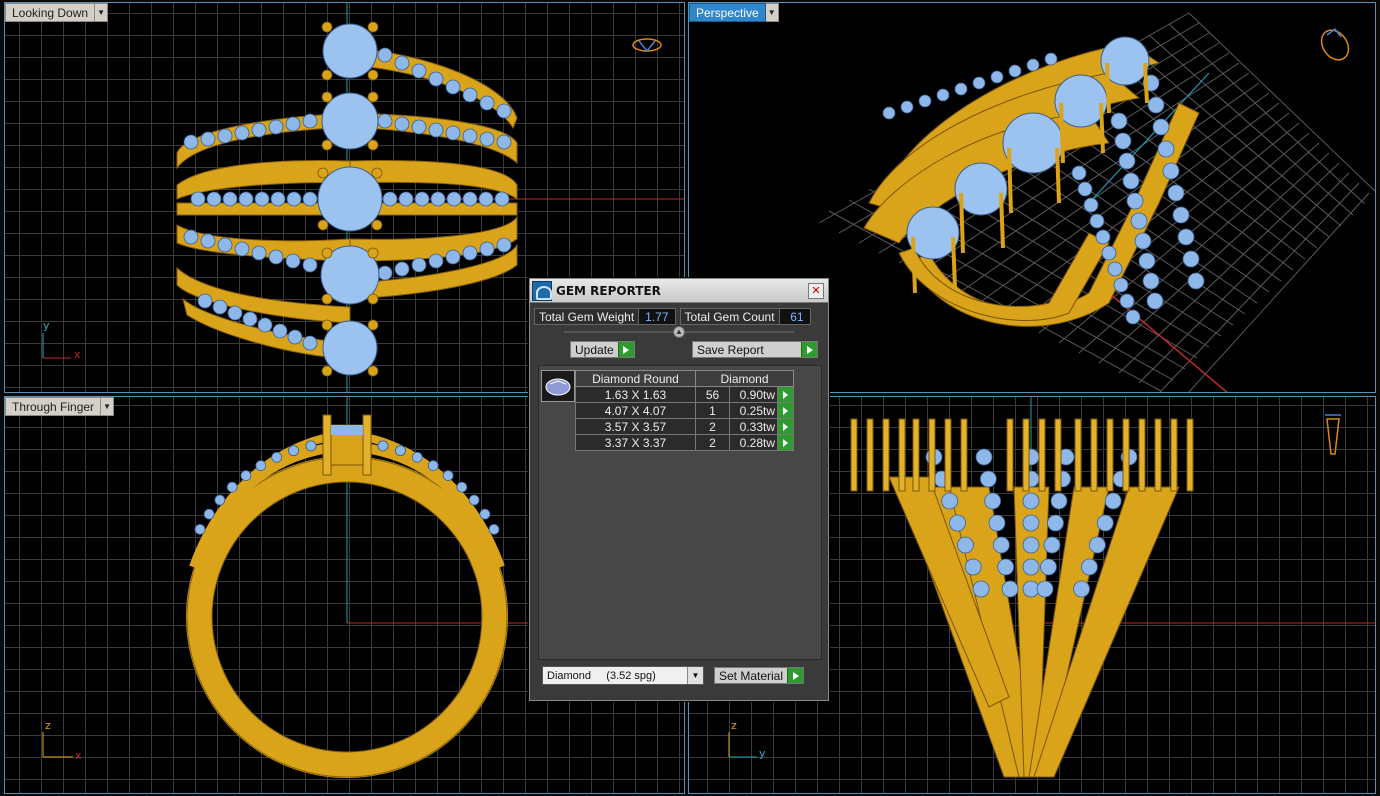 Image resolution: width=1380 pixels, height=796 pixels. Describe the element at coordinates (558, 386) in the screenshot. I see `diamond-round-icon` at that location.